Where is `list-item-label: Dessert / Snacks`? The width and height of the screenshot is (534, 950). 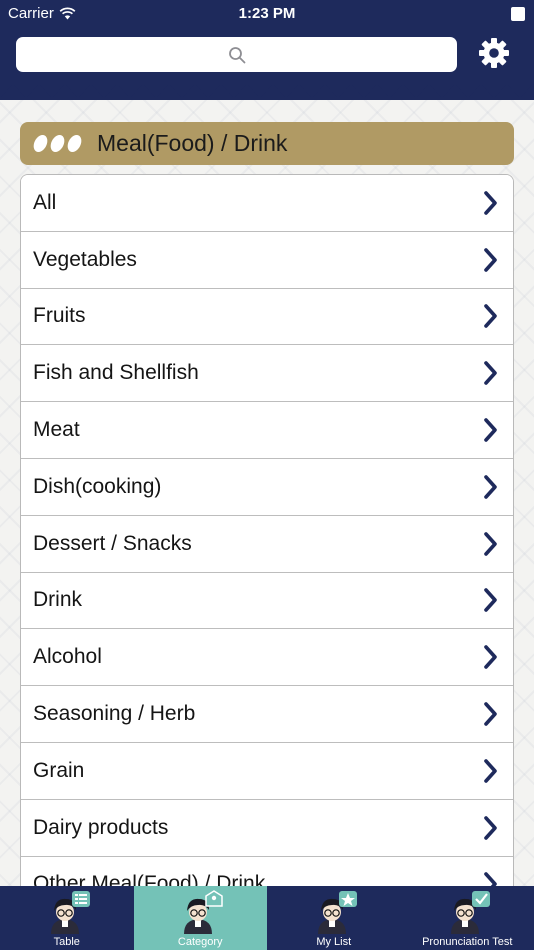 list-item-label: Dessert / Snacks is located at coordinates (112, 543).